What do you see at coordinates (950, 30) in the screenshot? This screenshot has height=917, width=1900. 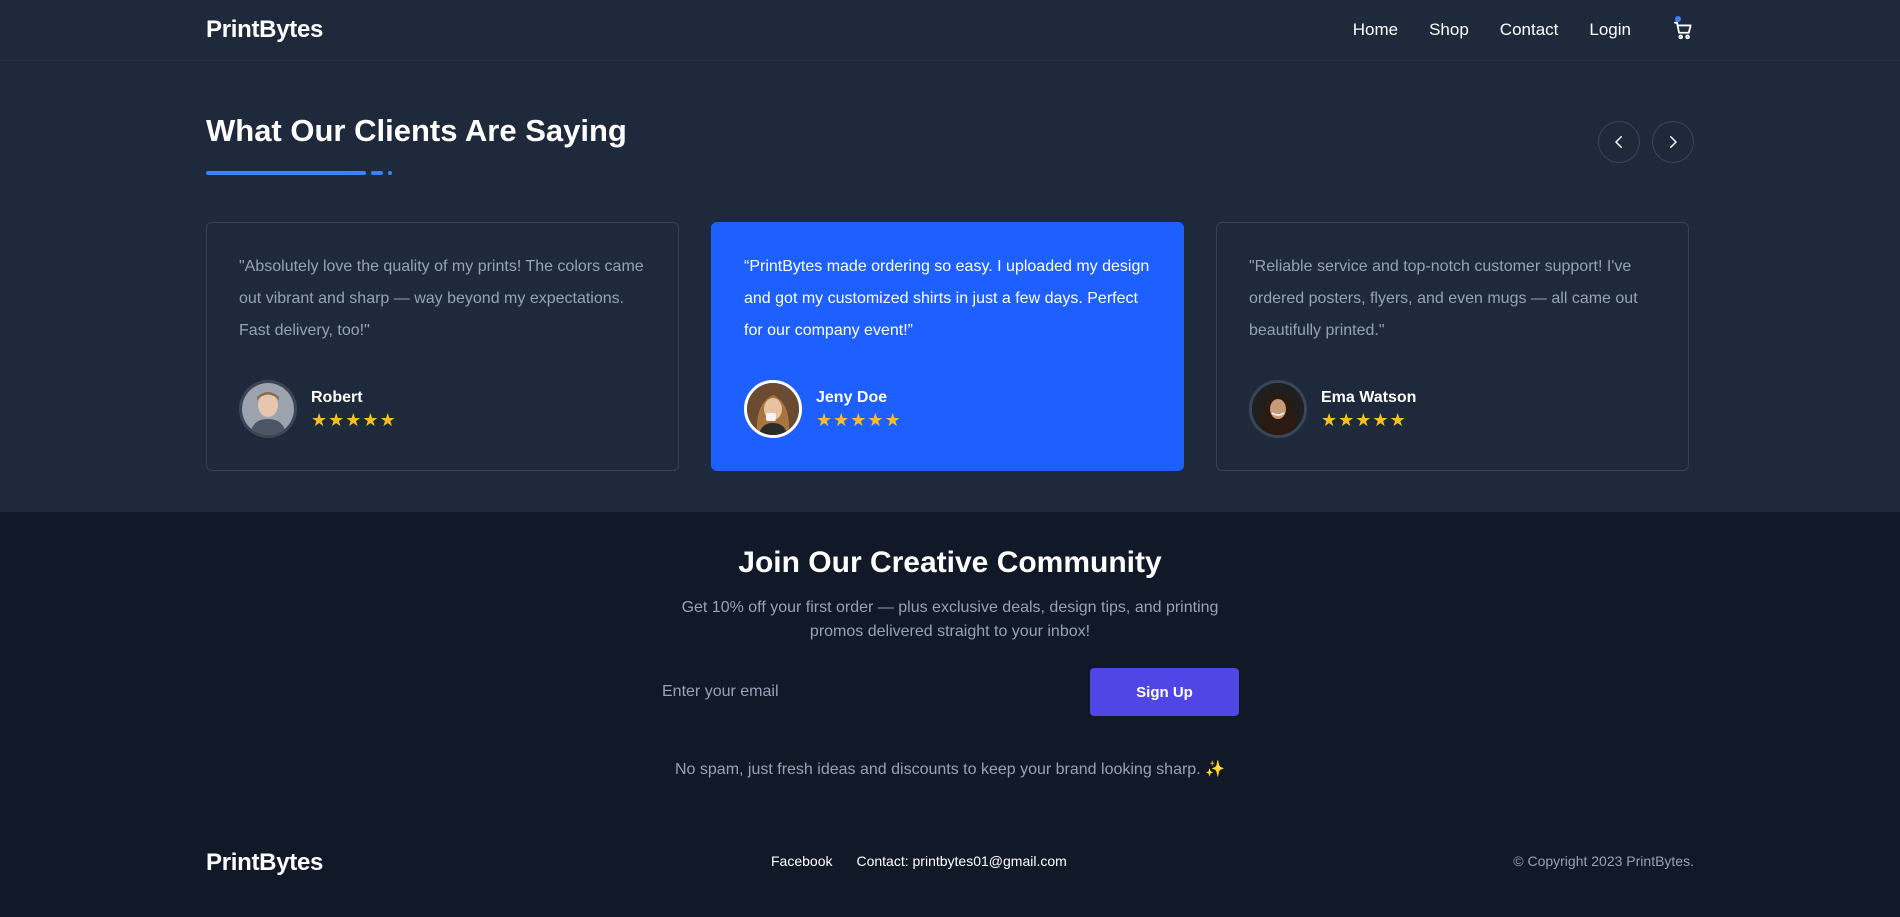 I see `top-nav: PrintBytes Home Shop Contact Login` at bounding box center [950, 30].